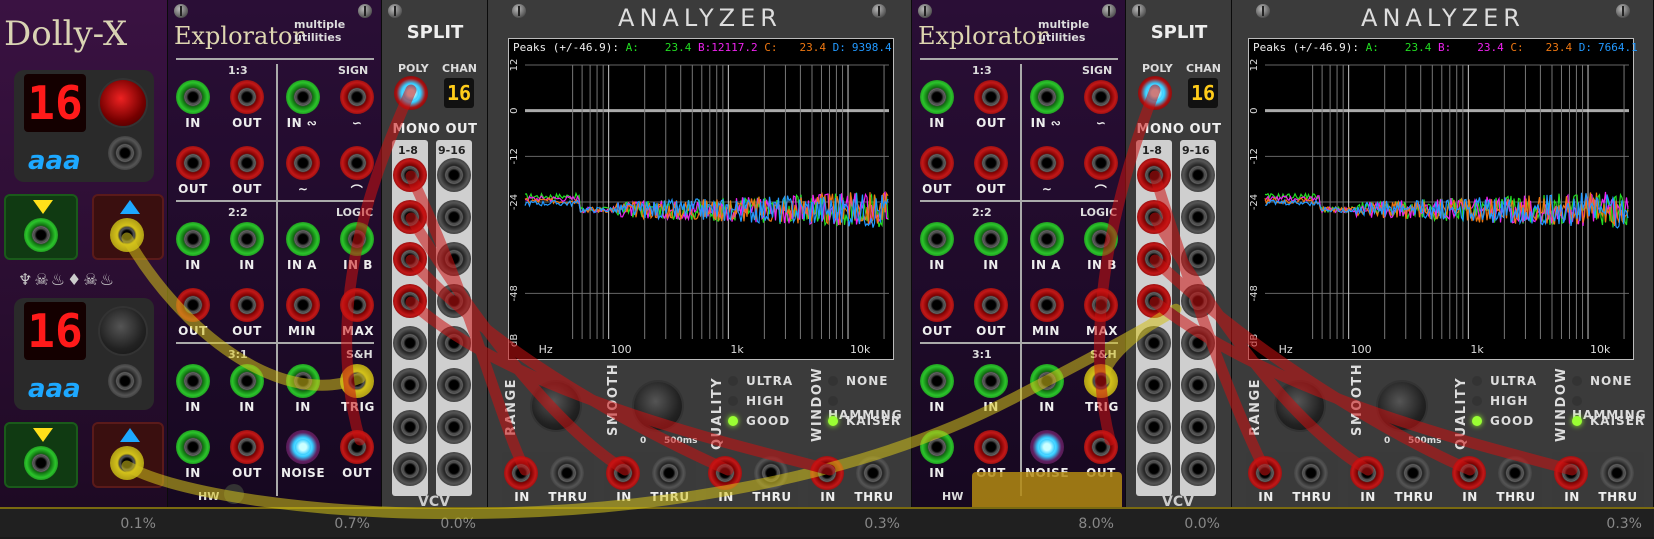 Image resolution: width=1654 pixels, height=539 pixels. Describe the element at coordinates (991, 97) in the screenshot. I see `jack-1-3-out` at that location.